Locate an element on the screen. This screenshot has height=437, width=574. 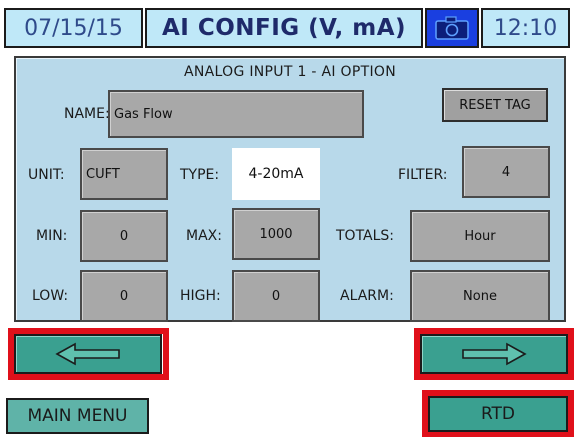
camera-icon is located at coordinates (452, 28).